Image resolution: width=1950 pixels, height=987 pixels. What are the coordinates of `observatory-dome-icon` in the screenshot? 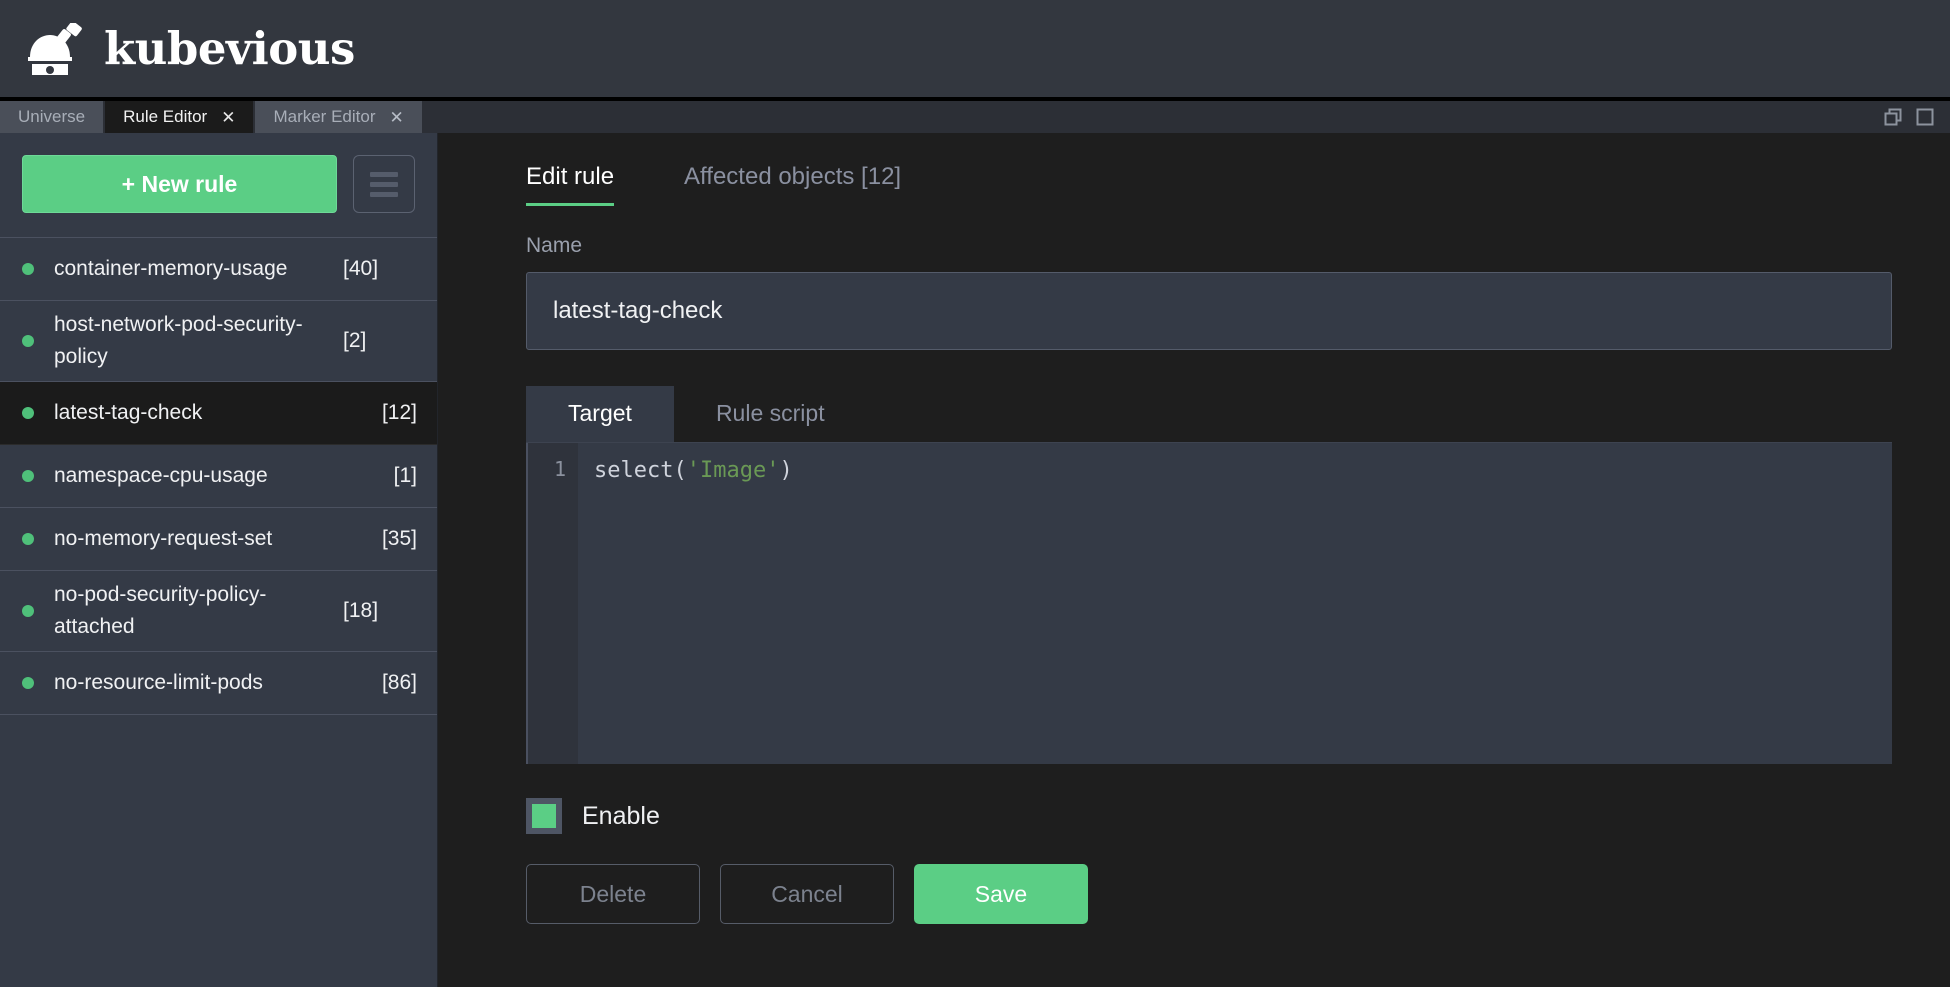 It's located at (55, 48).